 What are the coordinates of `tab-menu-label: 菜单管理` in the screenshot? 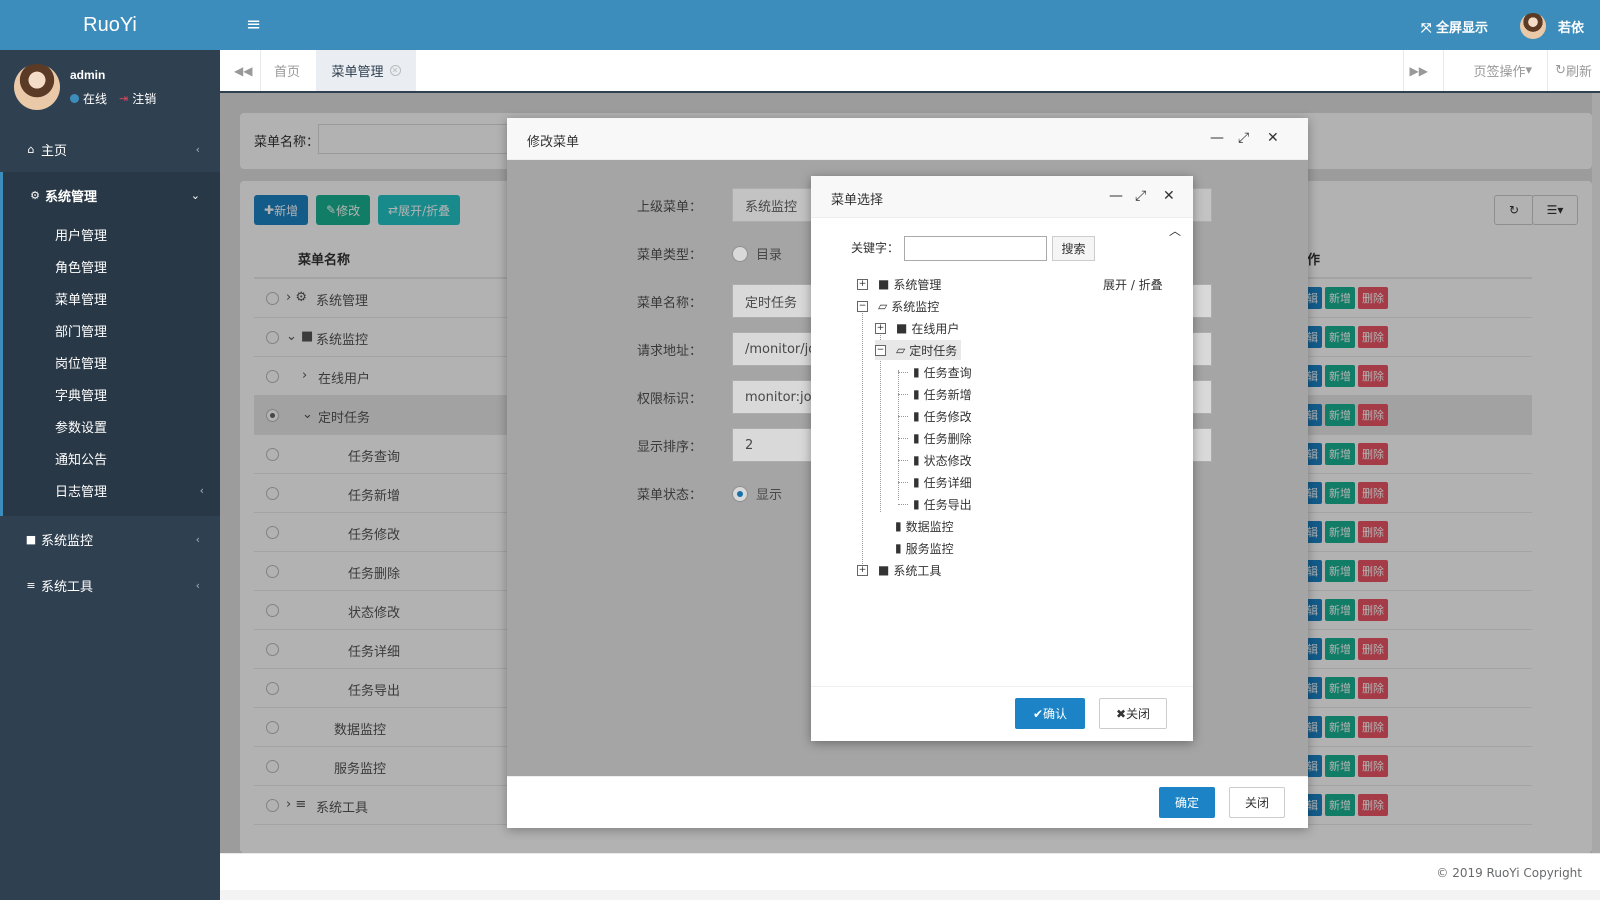 It's located at (357, 72).